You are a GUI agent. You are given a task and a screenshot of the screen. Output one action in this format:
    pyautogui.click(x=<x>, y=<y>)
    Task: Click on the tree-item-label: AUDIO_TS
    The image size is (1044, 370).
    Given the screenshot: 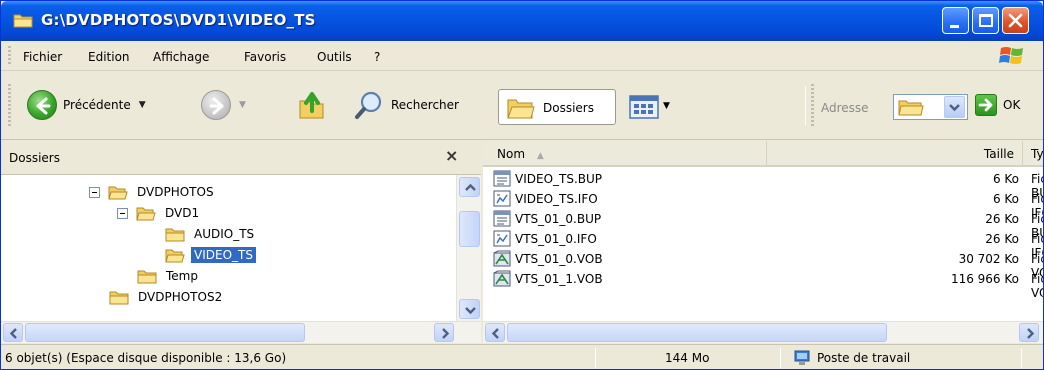 What is the action you would take?
    pyautogui.click(x=224, y=234)
    